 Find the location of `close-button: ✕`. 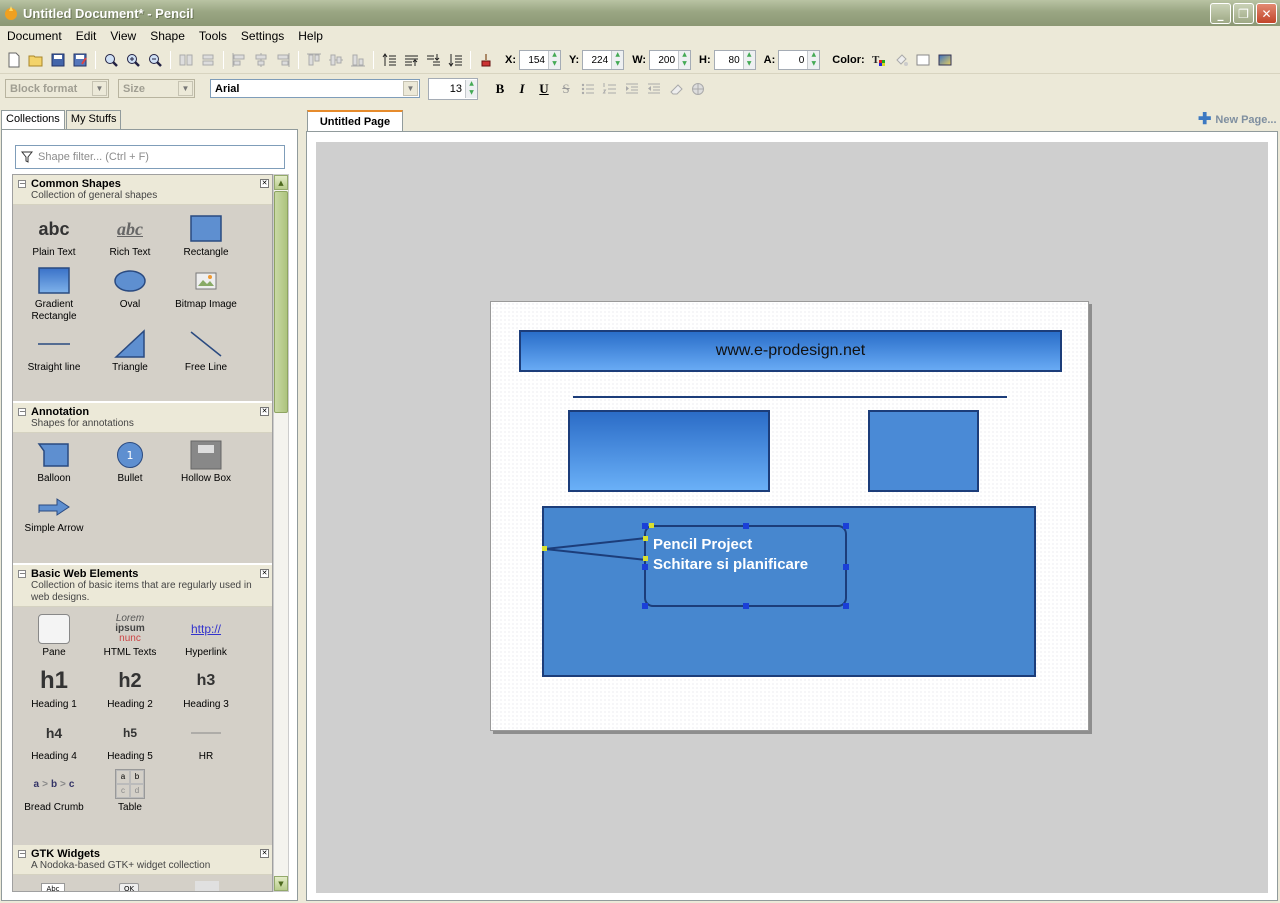

close-button: ✕ is located at coordinates (1266, 13).